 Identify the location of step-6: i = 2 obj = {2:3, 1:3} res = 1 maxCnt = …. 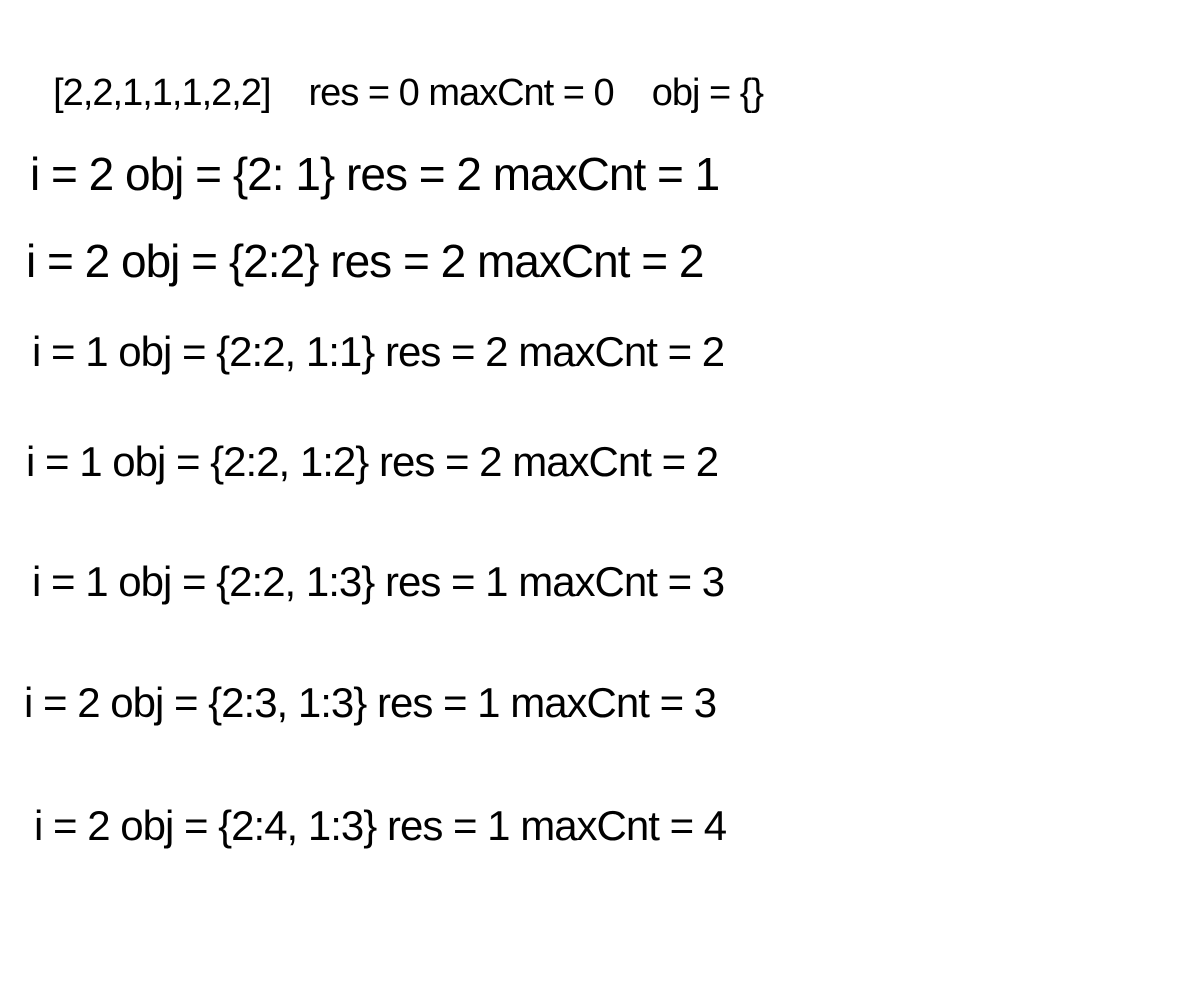
(370, 702).